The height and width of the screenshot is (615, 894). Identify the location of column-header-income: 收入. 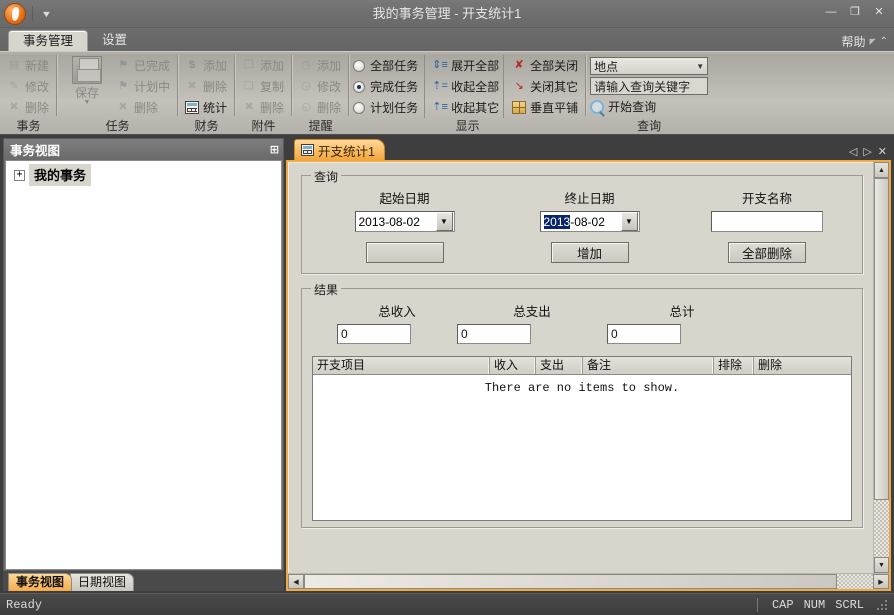
(513, 365).